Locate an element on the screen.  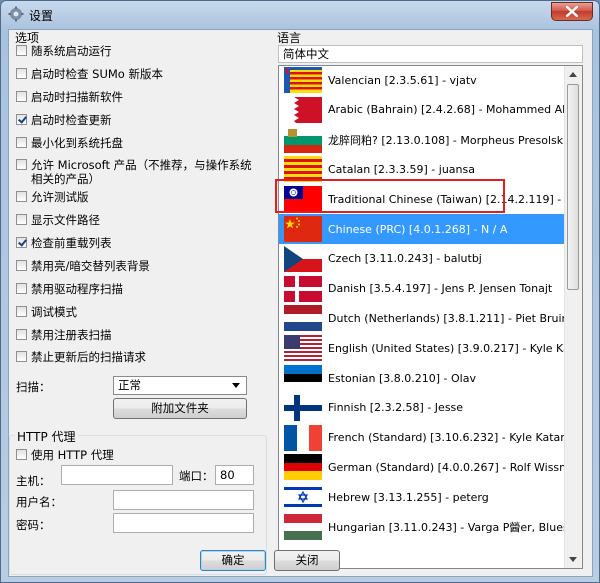
option-checkbox-row: 调试模式 is located at coordinates (135, 314).